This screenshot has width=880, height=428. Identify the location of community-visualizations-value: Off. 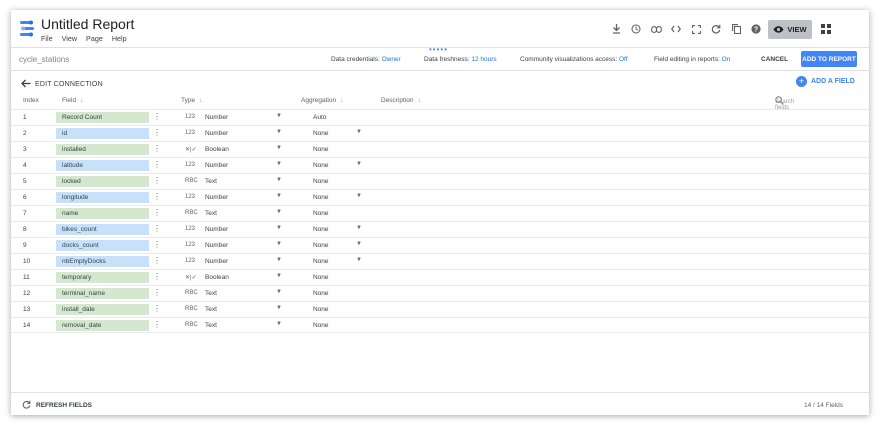
(623, 59).